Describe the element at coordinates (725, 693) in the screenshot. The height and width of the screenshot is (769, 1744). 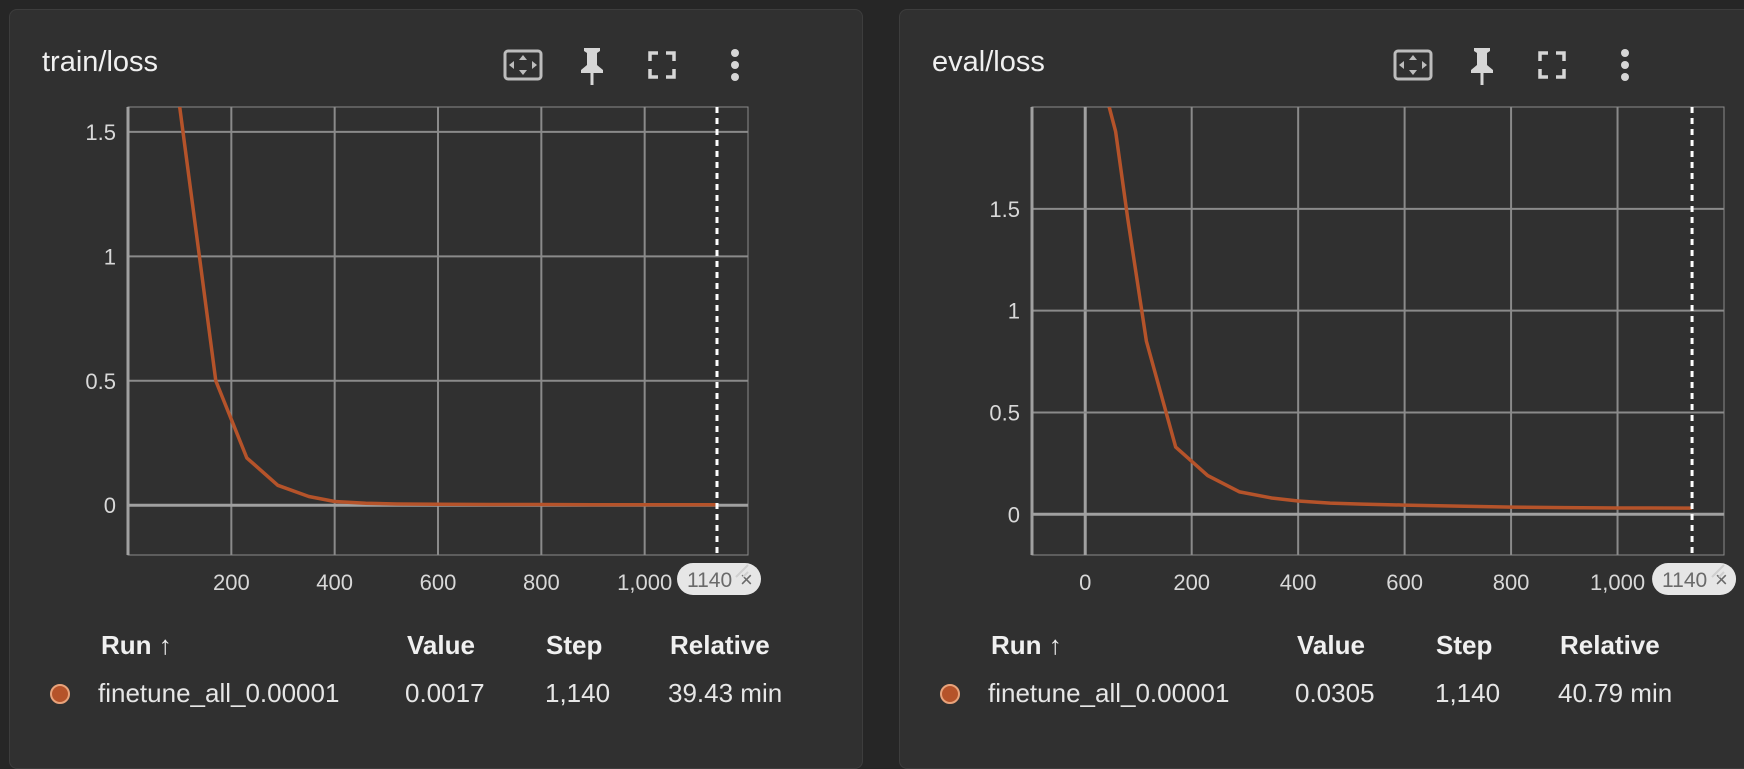
I see `run-relative: 39.43 min` at that location.